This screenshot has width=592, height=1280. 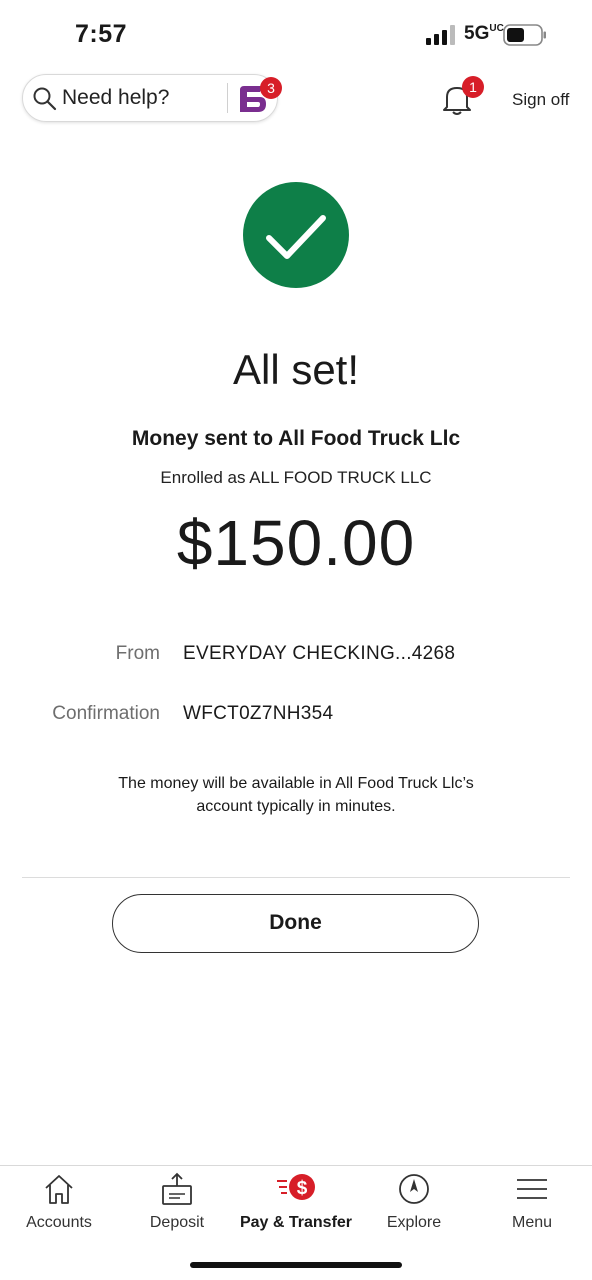 What do you see at coordinates (524, 35) in the screenshot?
I see `battery-icon` at bounding box center [524, 35].